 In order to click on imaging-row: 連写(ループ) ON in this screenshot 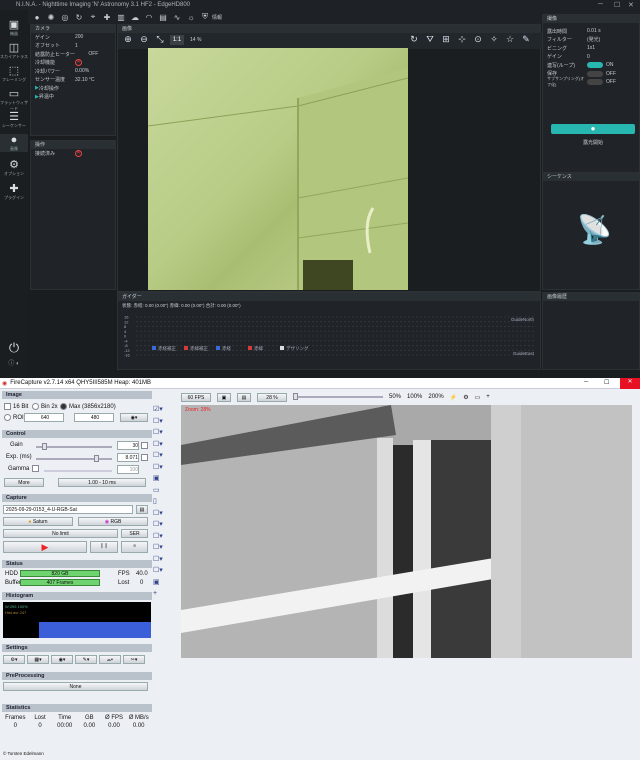, I will do `click(591, 65)`.